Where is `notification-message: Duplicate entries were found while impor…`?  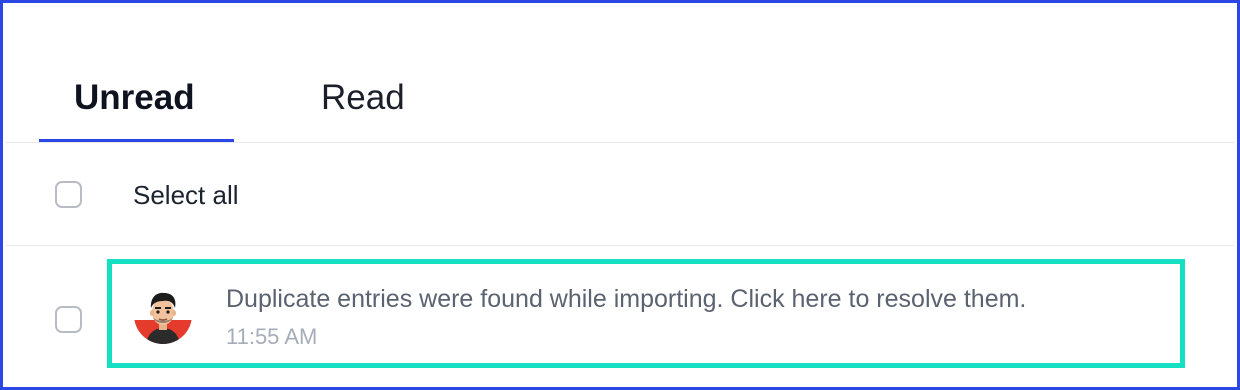
notification-message: Duplicate entries were found while impor… is located at coordinates (626, 299).